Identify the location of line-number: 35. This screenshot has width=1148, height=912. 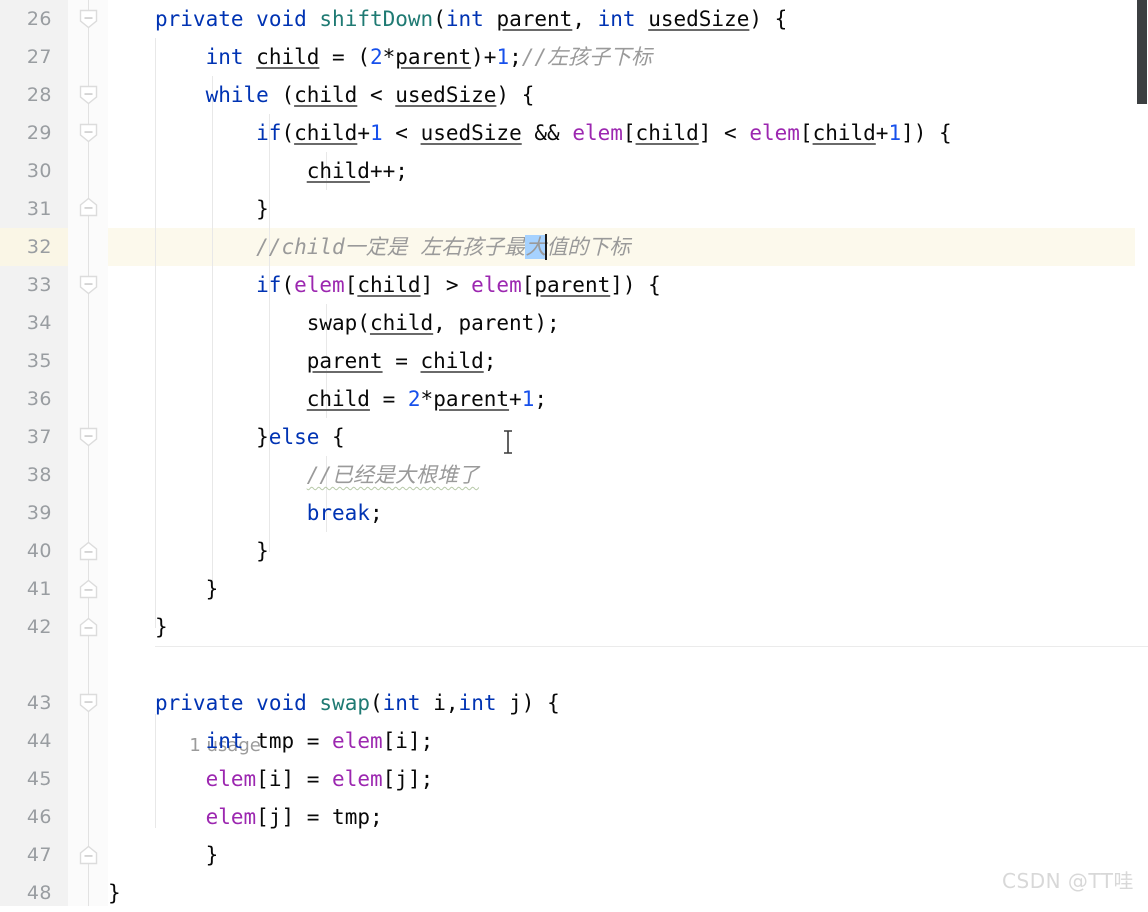
(26, 361).